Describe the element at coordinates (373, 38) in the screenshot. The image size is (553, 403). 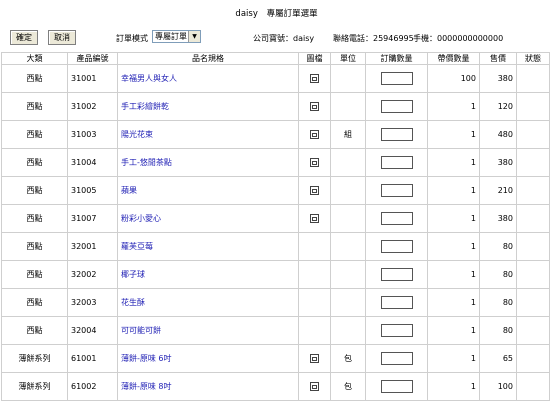
I see `phone-info: 聯絡電話：25946995` at that location.